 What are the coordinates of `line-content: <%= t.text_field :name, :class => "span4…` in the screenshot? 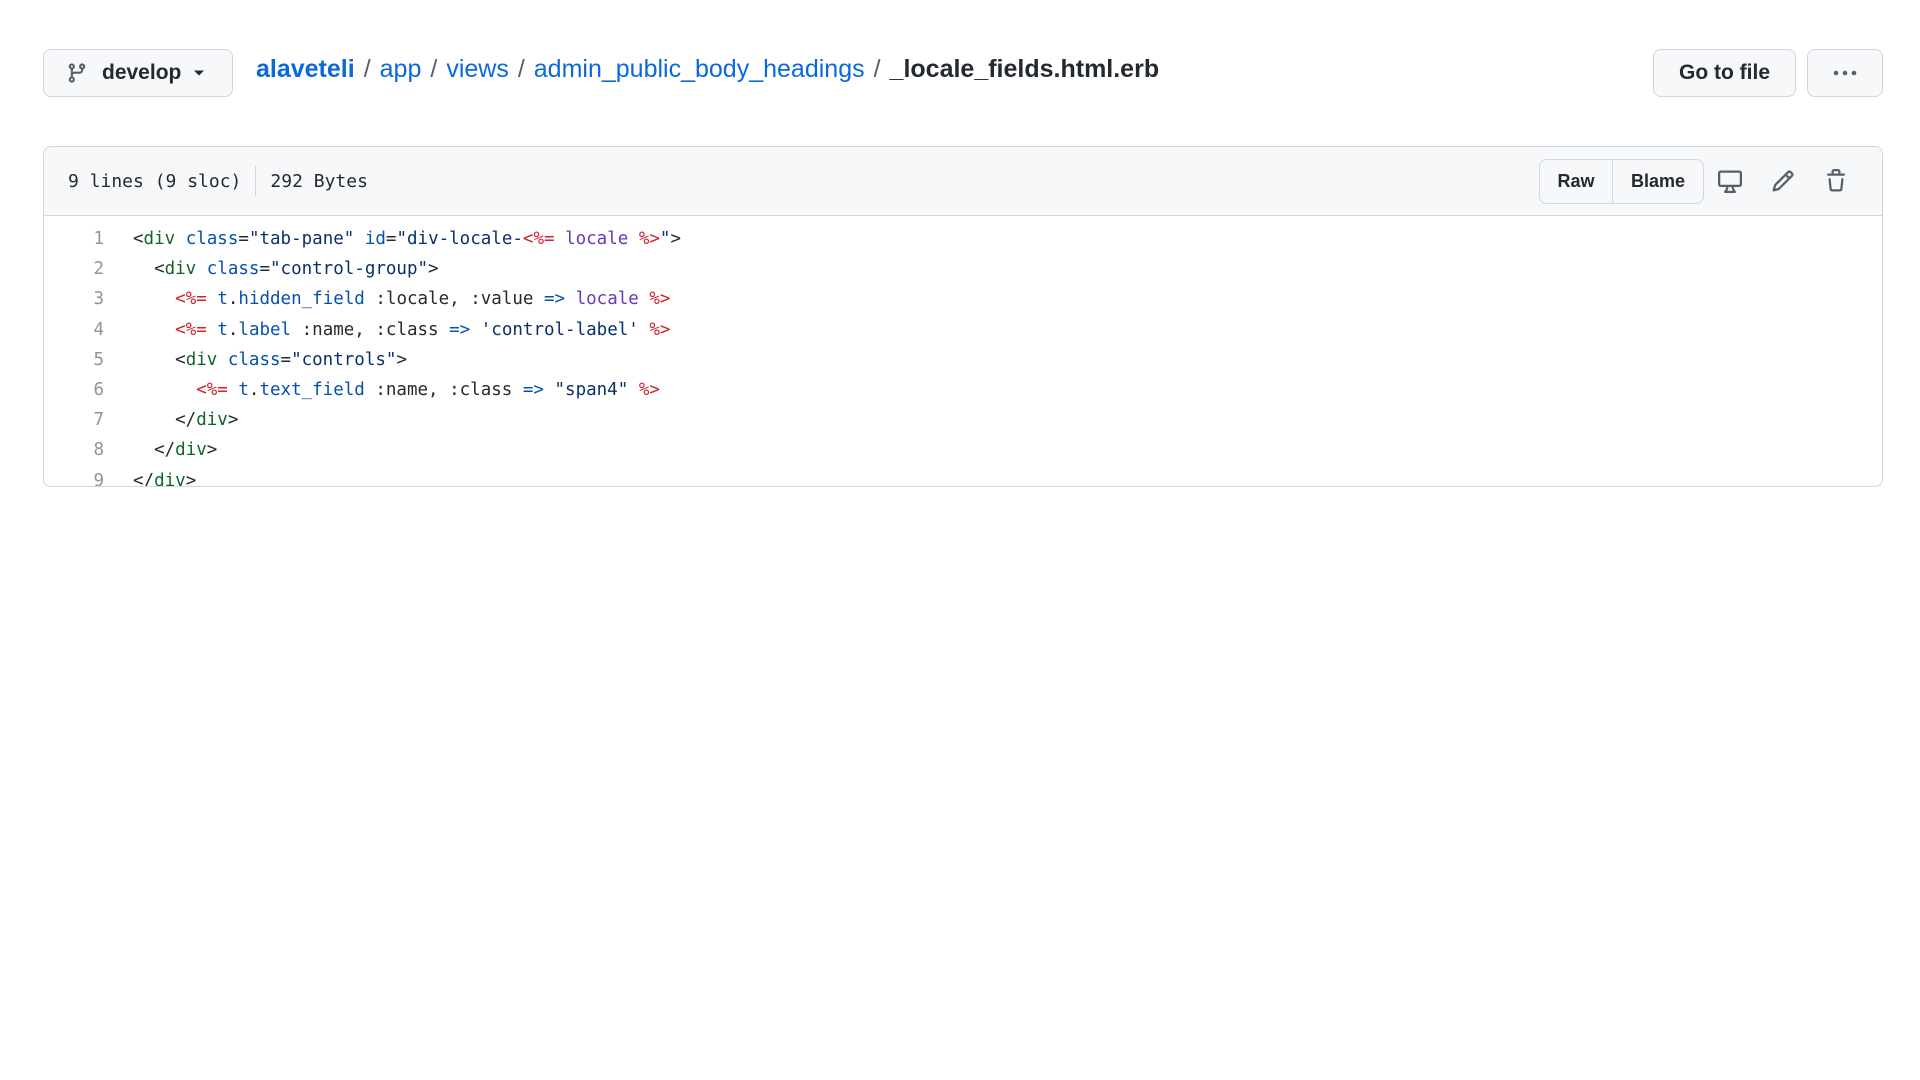 It's located at (396, 390).